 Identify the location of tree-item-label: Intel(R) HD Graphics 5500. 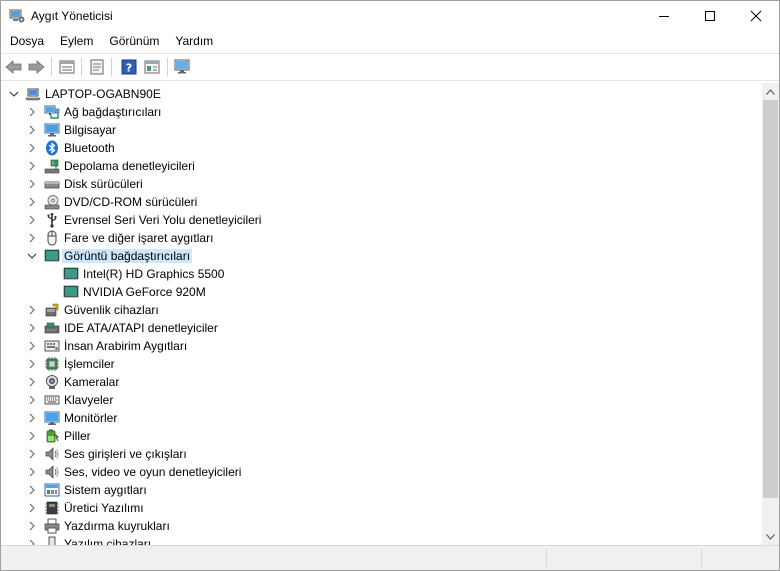
(154, 274).